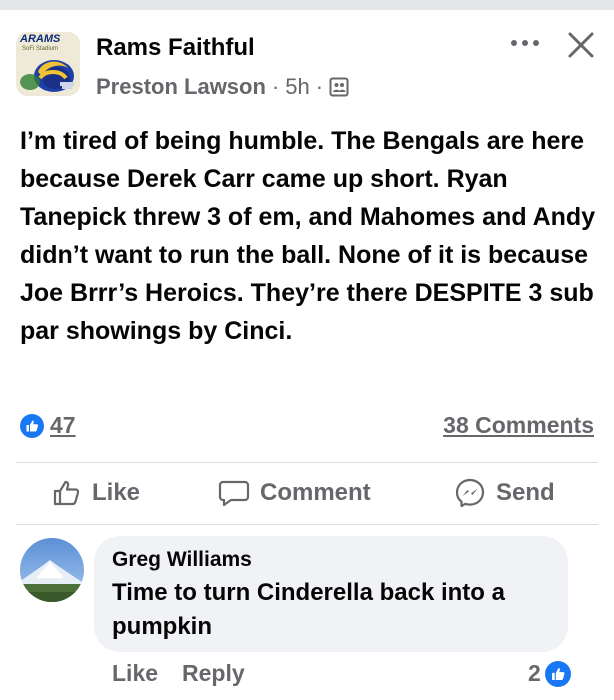 This screenshot has height=700, width=614. I want to click on comment-button: Comment, so click(294, 493).